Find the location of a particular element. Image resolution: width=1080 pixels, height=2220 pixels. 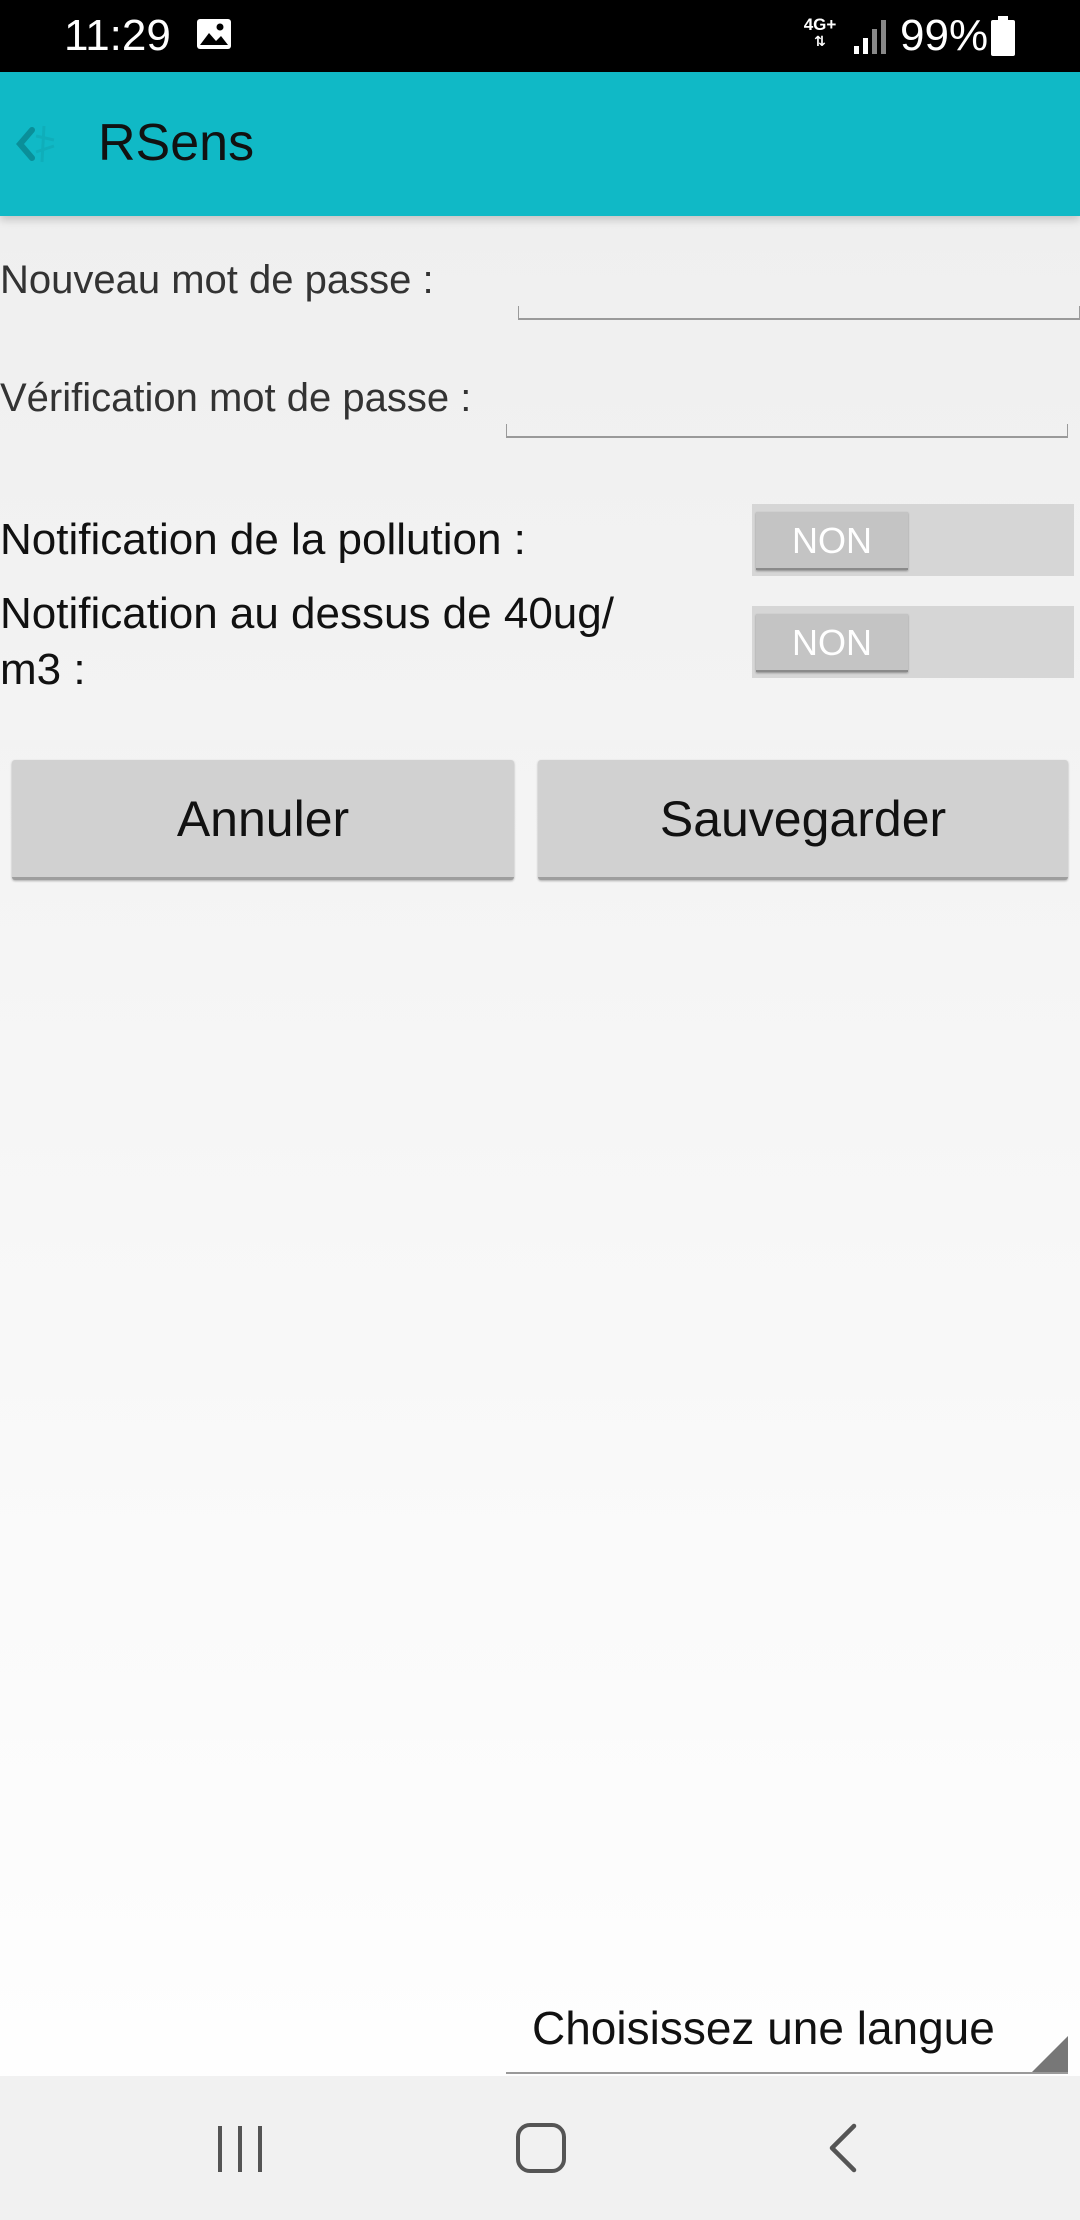

home-icon is located at coordinates (541, 2148).